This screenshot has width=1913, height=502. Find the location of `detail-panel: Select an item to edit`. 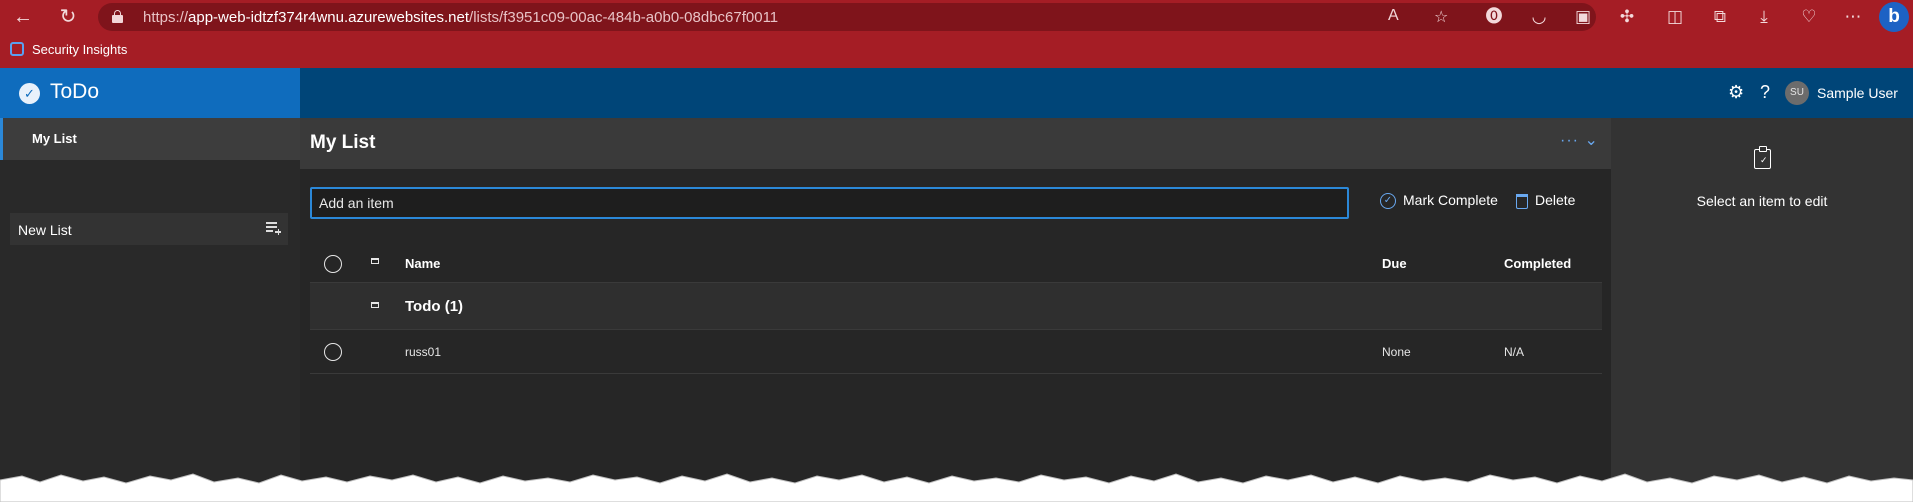

detail-panel: Select an item to edit is located at coordinates (1762, 310).